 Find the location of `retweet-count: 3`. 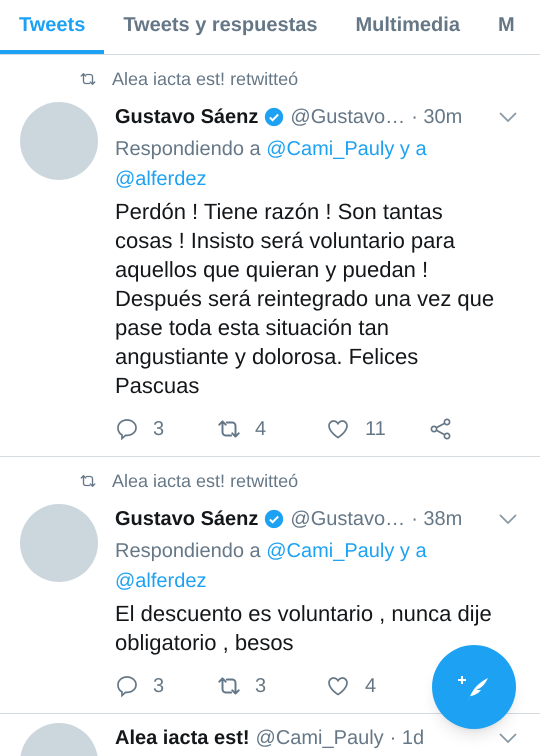

retweet-count: 3 is located at coordinates (260, 686).